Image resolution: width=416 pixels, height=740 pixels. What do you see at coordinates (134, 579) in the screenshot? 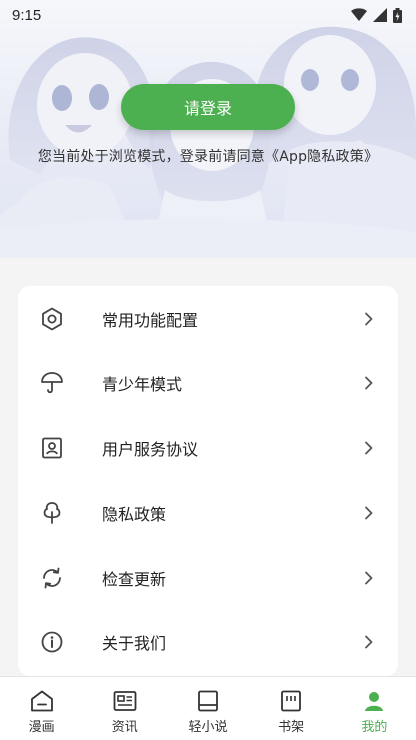
I see `menu-item-label: 检查更新` at bounding box center [134, 579].